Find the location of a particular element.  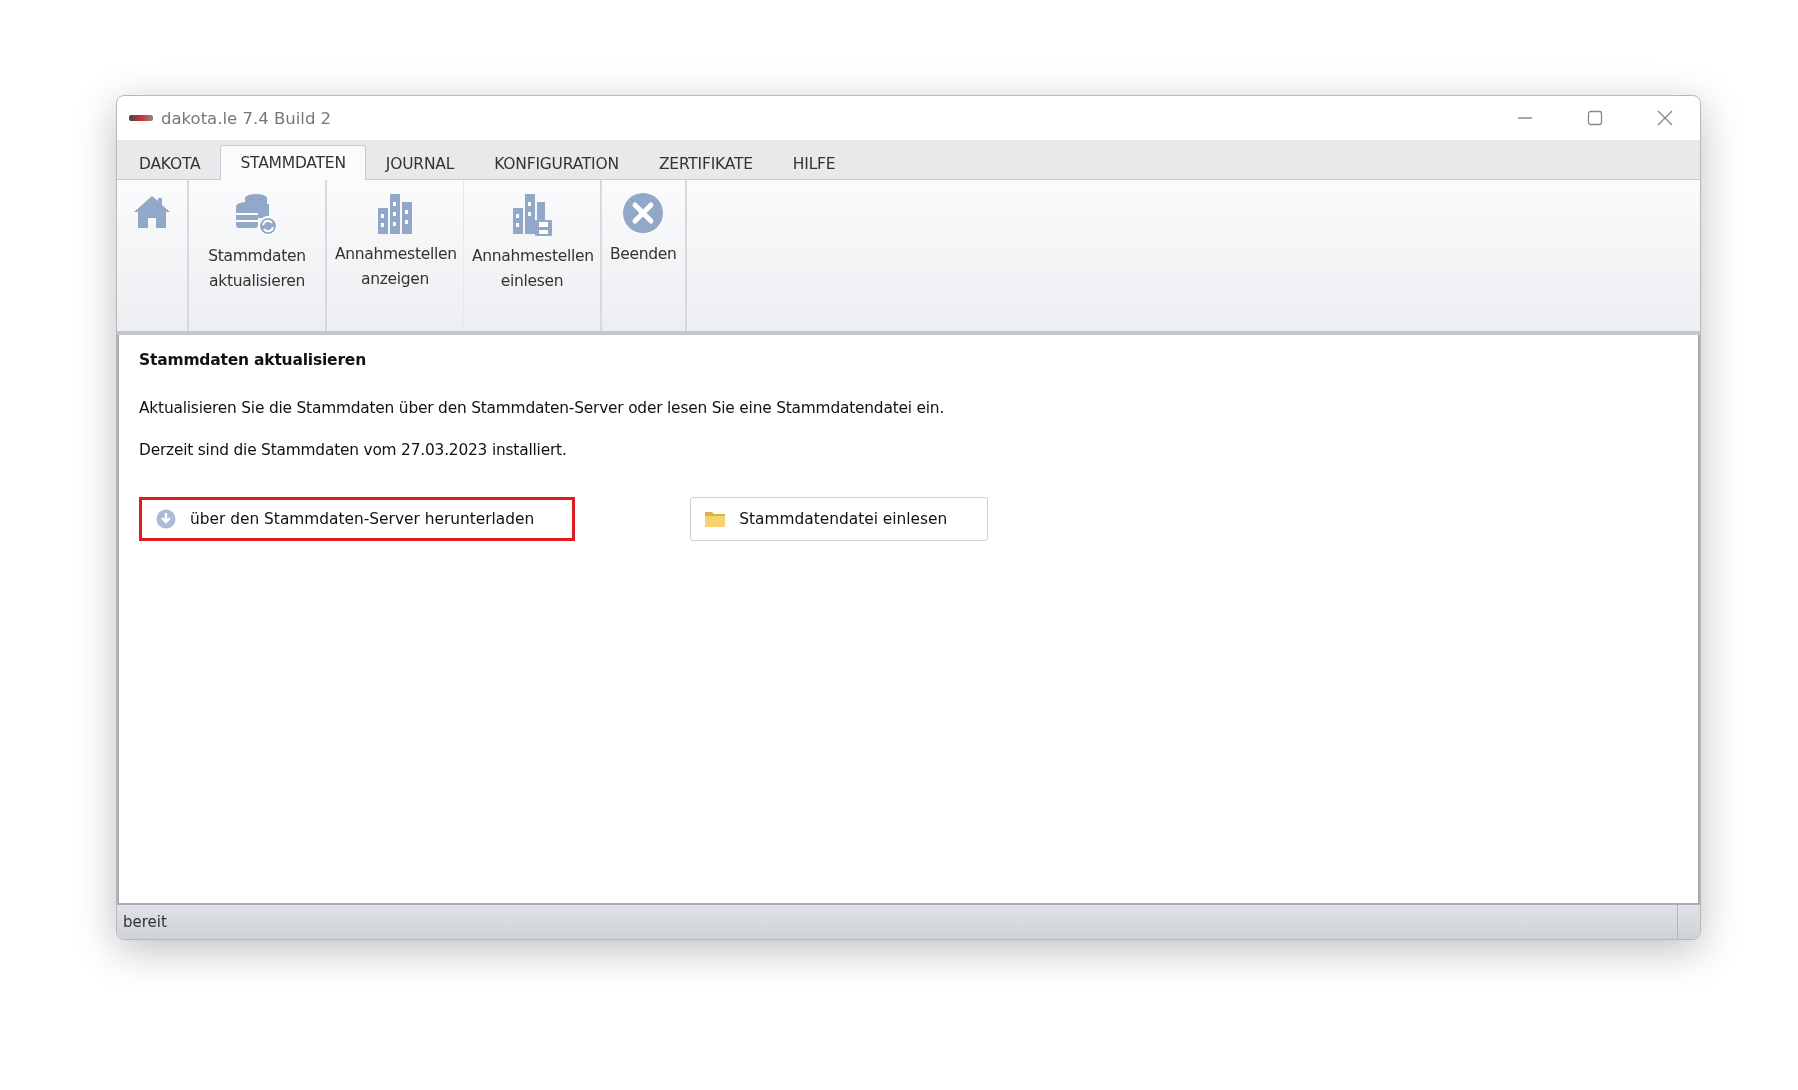

ribbon-tab: JOURNAL is located at coordinates (420, 163).